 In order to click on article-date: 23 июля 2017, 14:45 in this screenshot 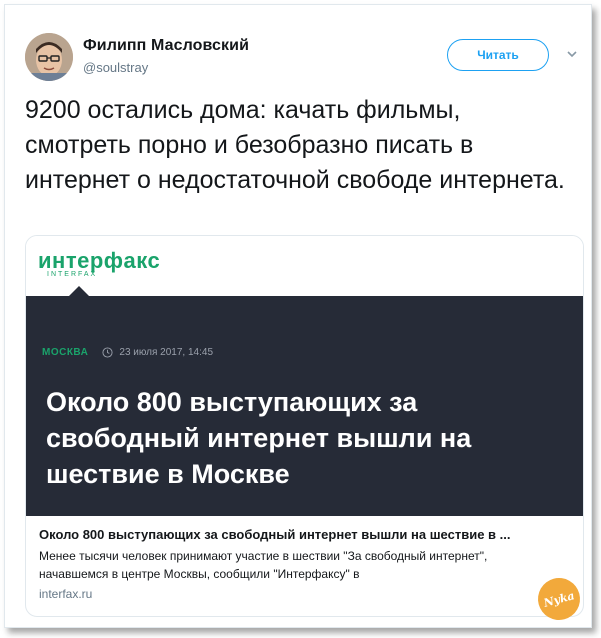, I will do `click(166, 352)`.